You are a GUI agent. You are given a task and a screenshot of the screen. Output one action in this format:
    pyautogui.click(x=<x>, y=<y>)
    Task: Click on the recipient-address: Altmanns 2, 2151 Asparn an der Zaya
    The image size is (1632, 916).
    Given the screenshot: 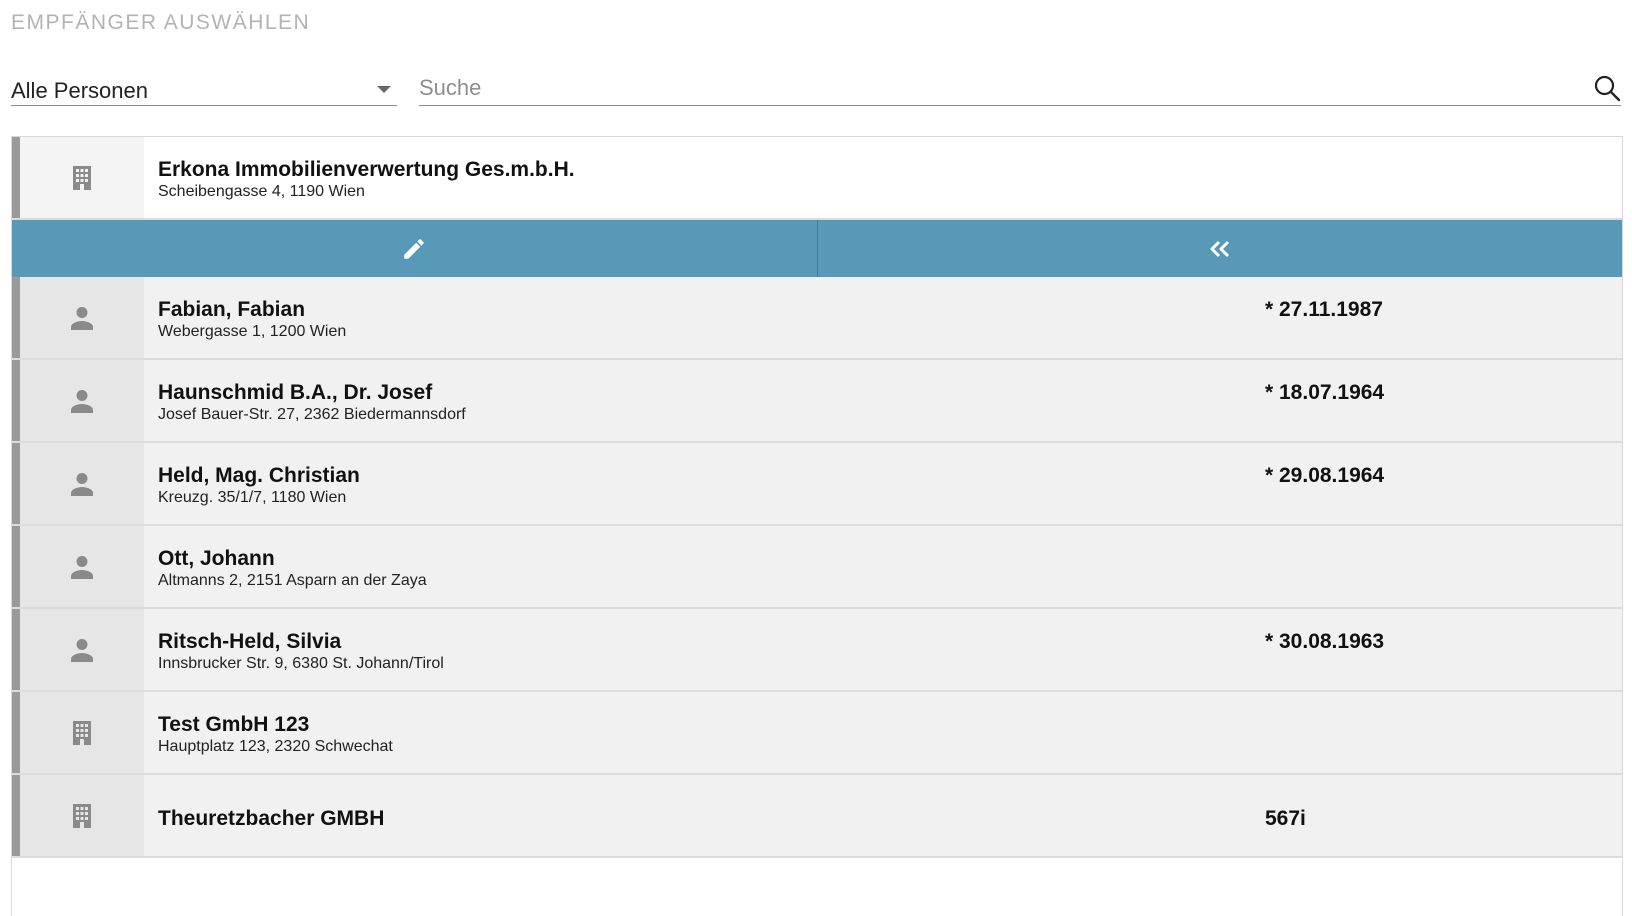 What is the action you would take?
    pyautogui.click(x=292, y=580)
    